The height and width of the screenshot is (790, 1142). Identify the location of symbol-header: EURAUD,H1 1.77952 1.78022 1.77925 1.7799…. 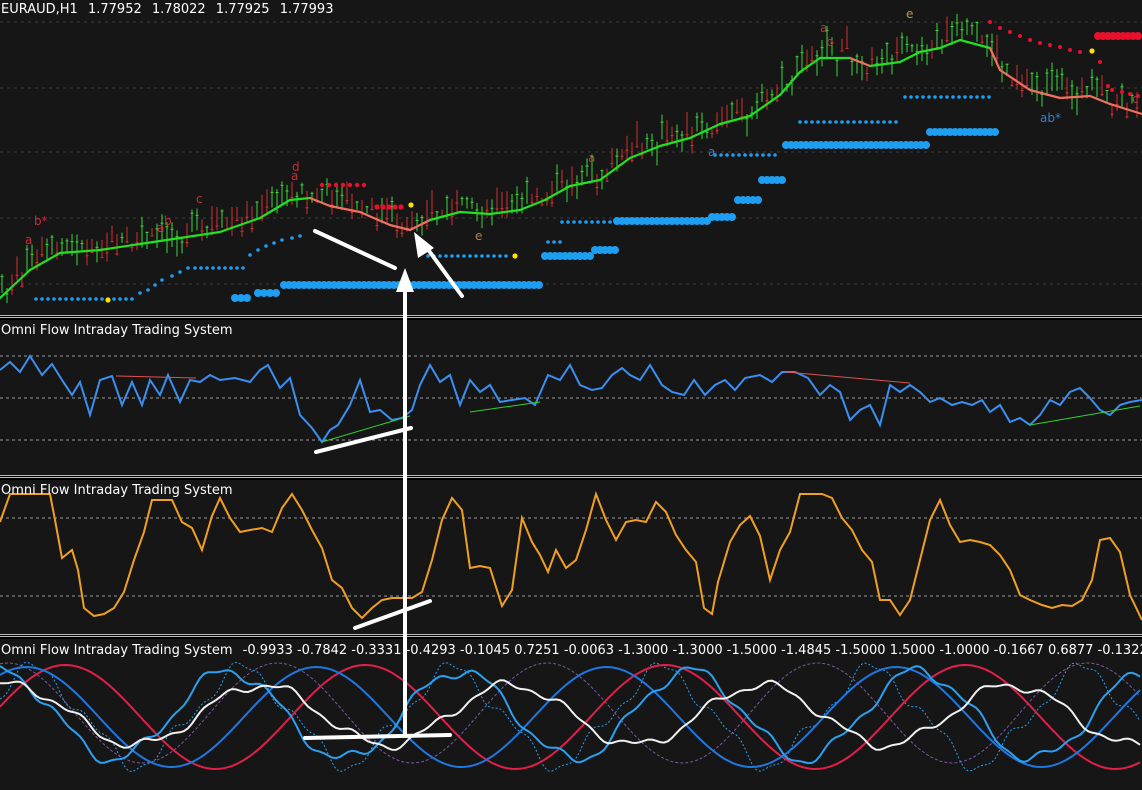
(170, 9).